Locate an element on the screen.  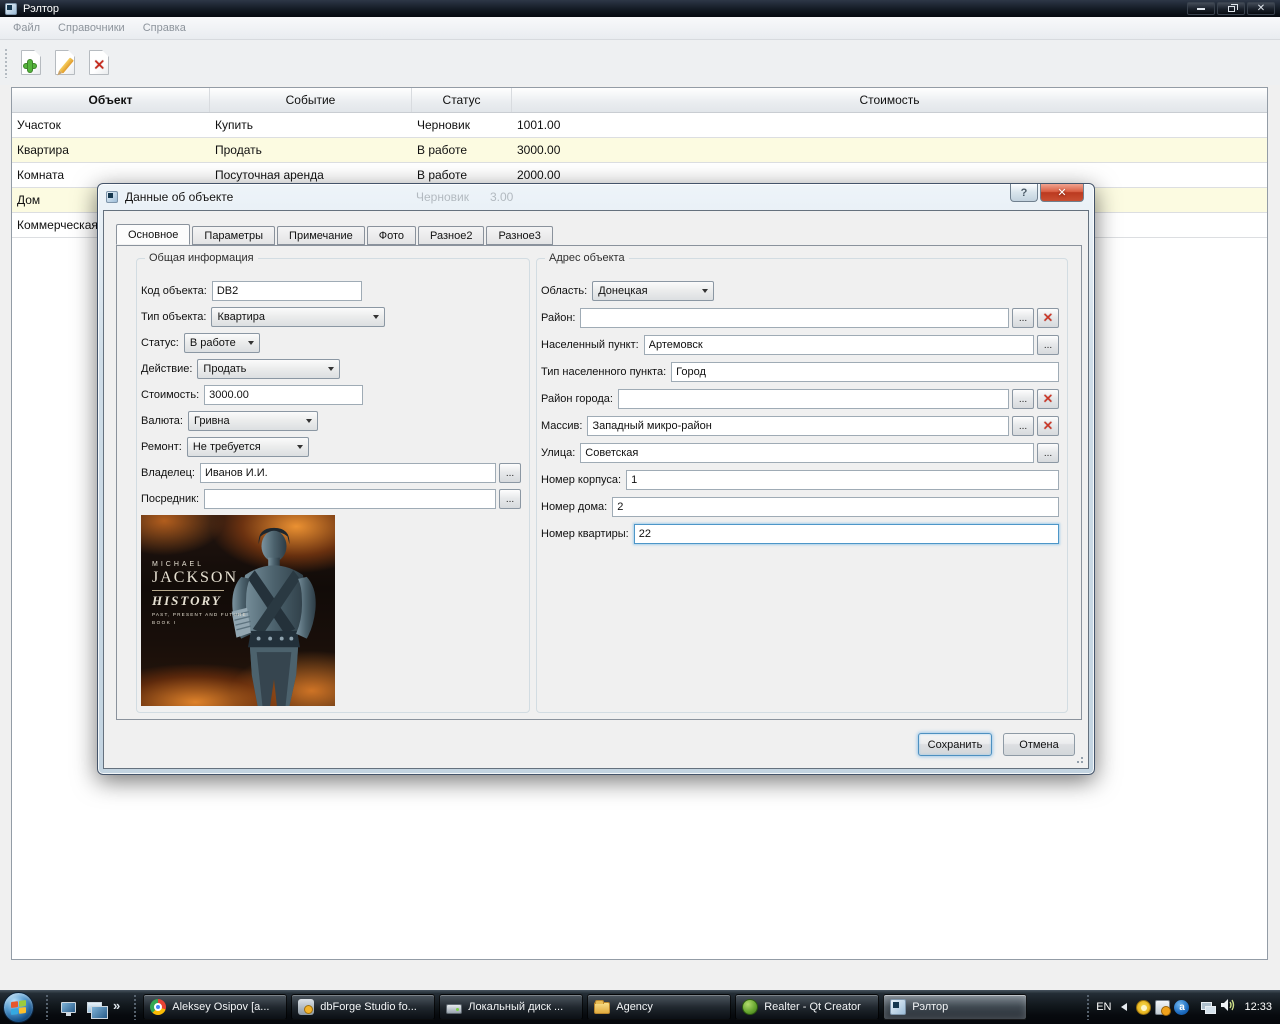
dialog-icon is located at coordinates (112, 197).